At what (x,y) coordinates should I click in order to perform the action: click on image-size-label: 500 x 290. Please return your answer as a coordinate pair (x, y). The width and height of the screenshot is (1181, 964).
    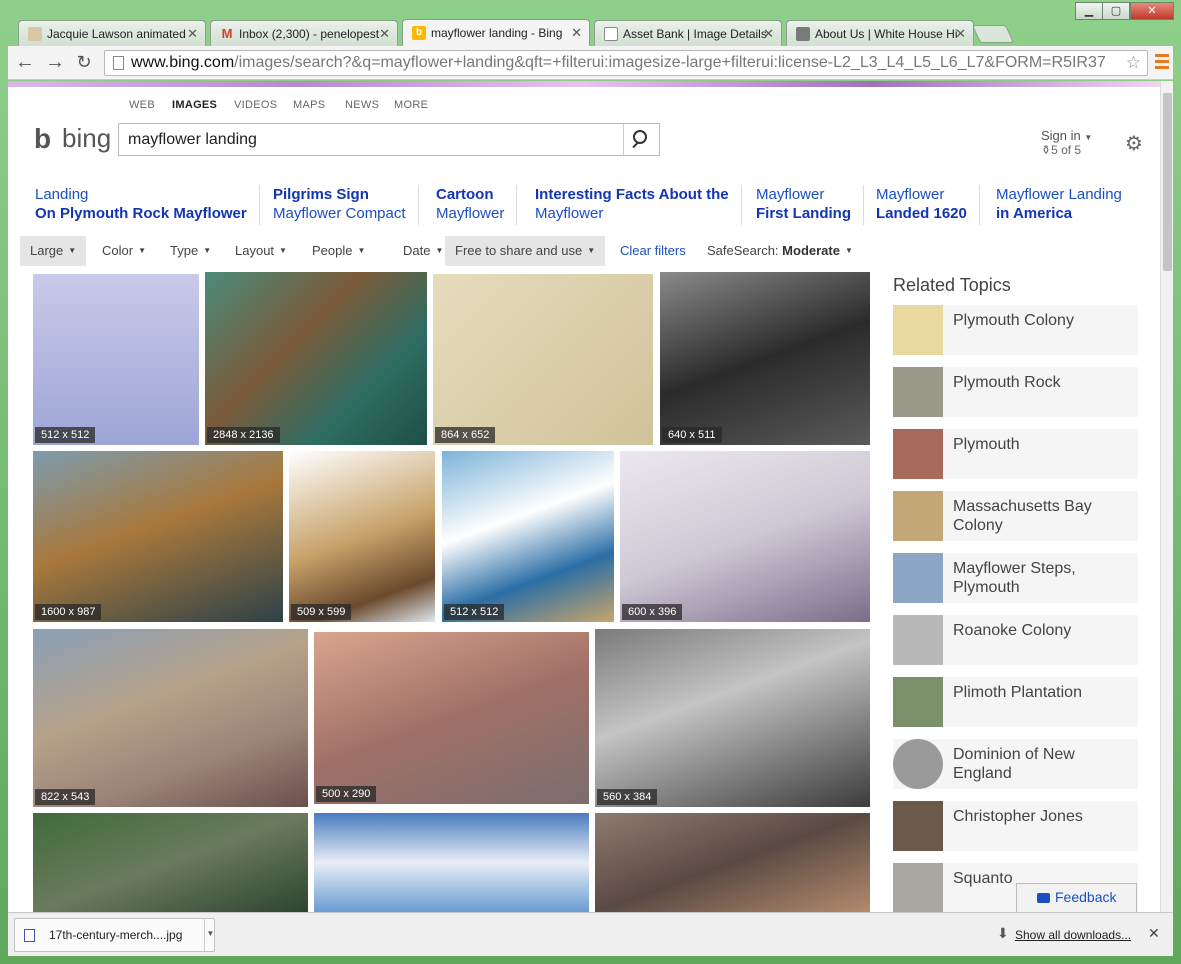
    Looking at the image, I should click on (346, 794).